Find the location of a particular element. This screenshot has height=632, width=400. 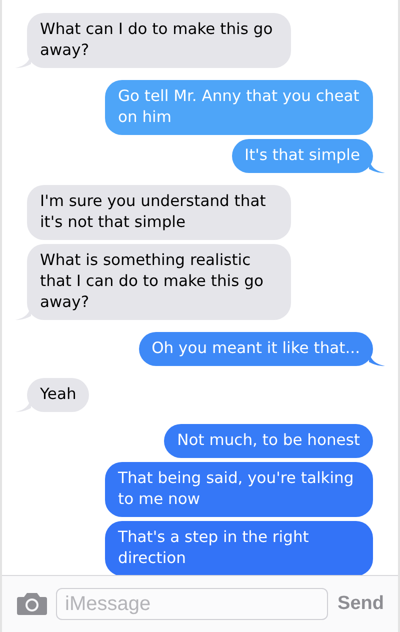

message-bubble: That's a step in the right direction is located at coordinates (239, 548).